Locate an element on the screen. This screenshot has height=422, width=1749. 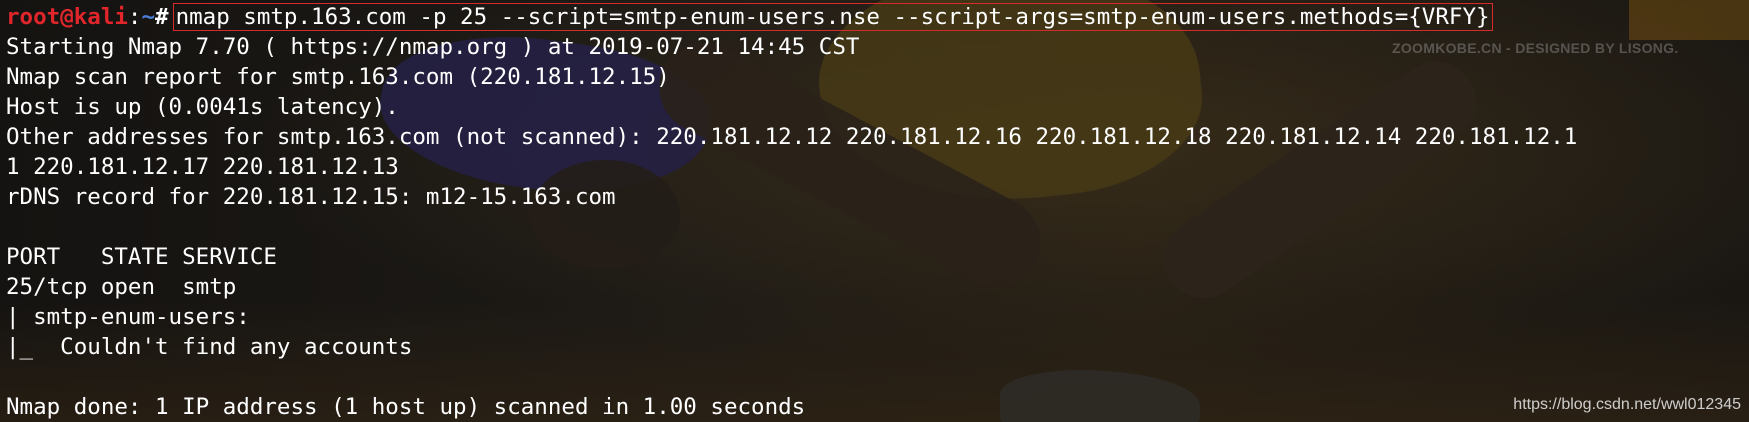
output-line: 25/tcp open smtp is located at coordinates (121, 287).